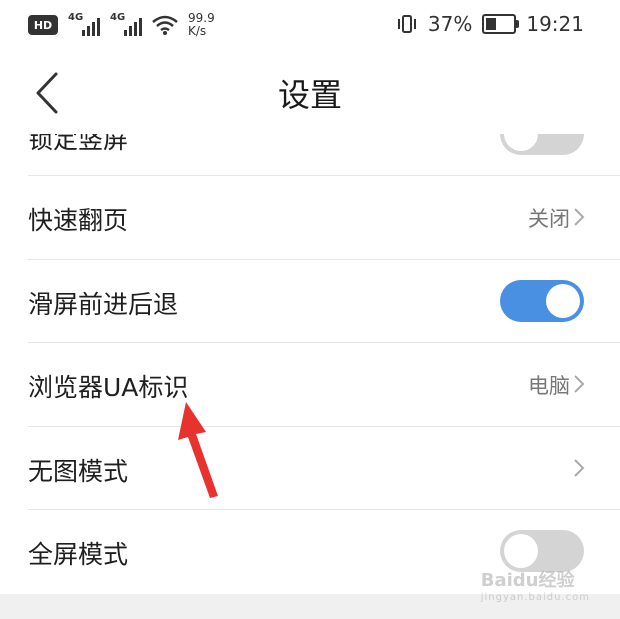 The height and width of the screenshot is (619, 620). Describe the element at coordinates (501, 24) in the screenshot. I see `battery-icon` at that location.